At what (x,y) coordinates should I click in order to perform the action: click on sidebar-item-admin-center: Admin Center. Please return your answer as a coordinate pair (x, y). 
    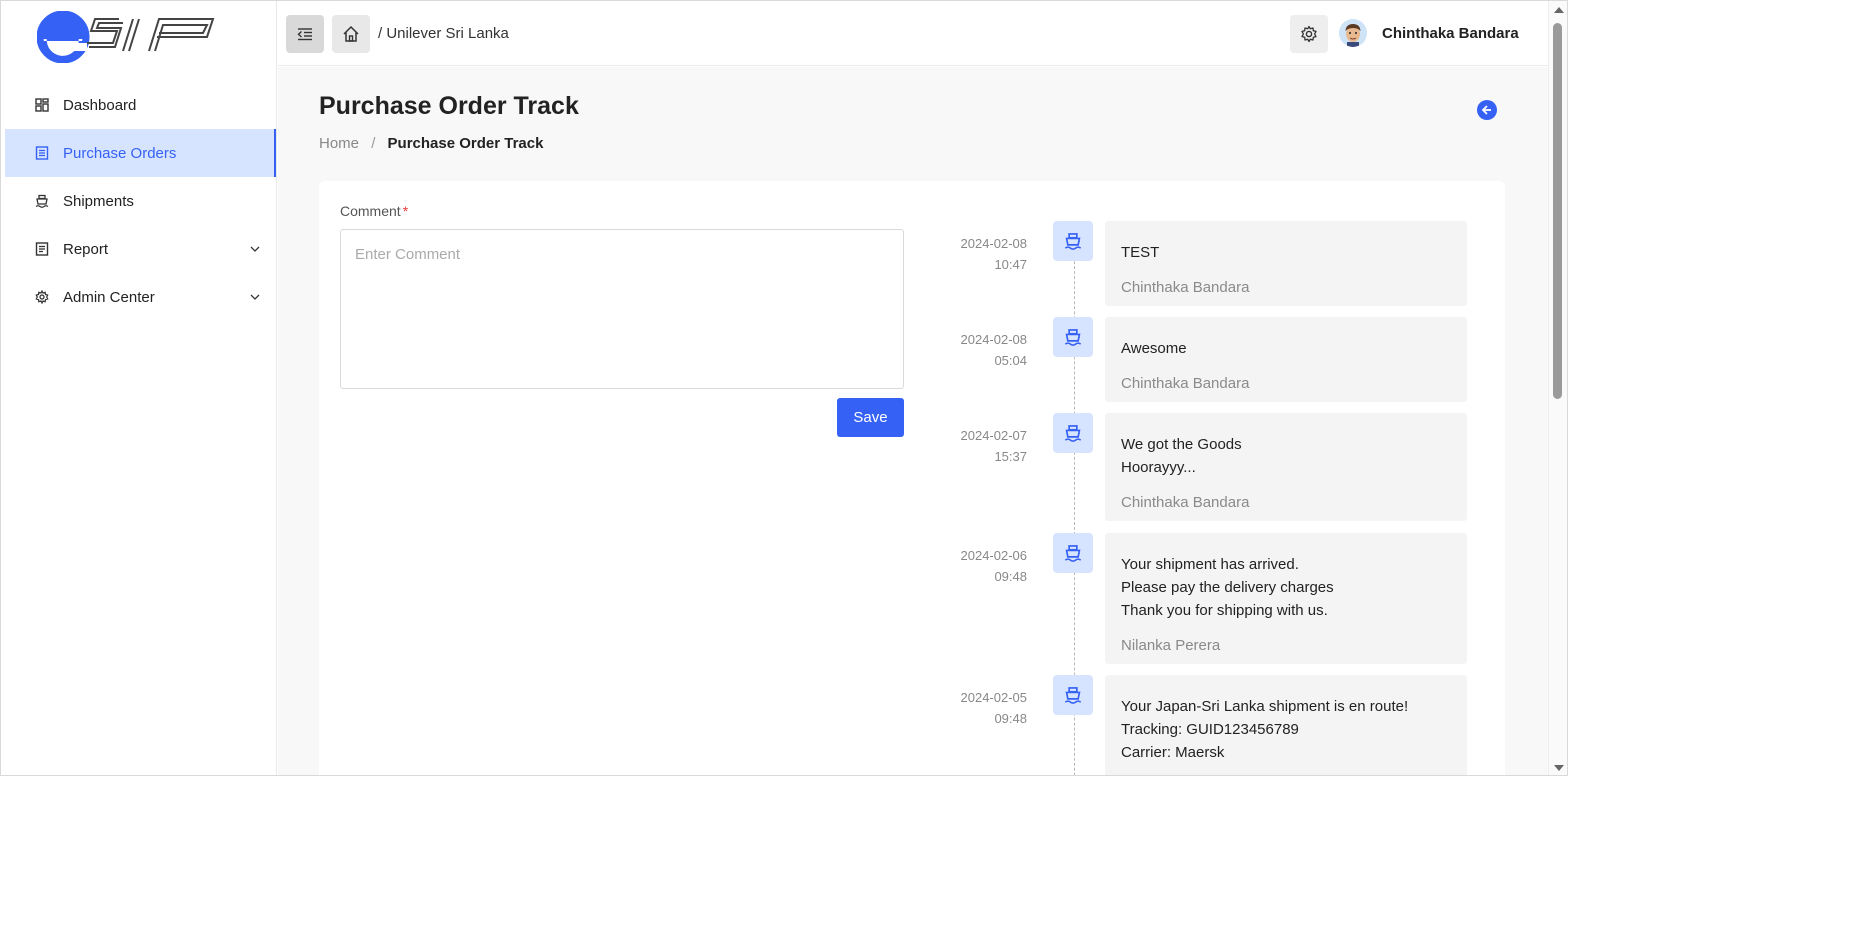
    Looking at the image, I should click on (140, 297).